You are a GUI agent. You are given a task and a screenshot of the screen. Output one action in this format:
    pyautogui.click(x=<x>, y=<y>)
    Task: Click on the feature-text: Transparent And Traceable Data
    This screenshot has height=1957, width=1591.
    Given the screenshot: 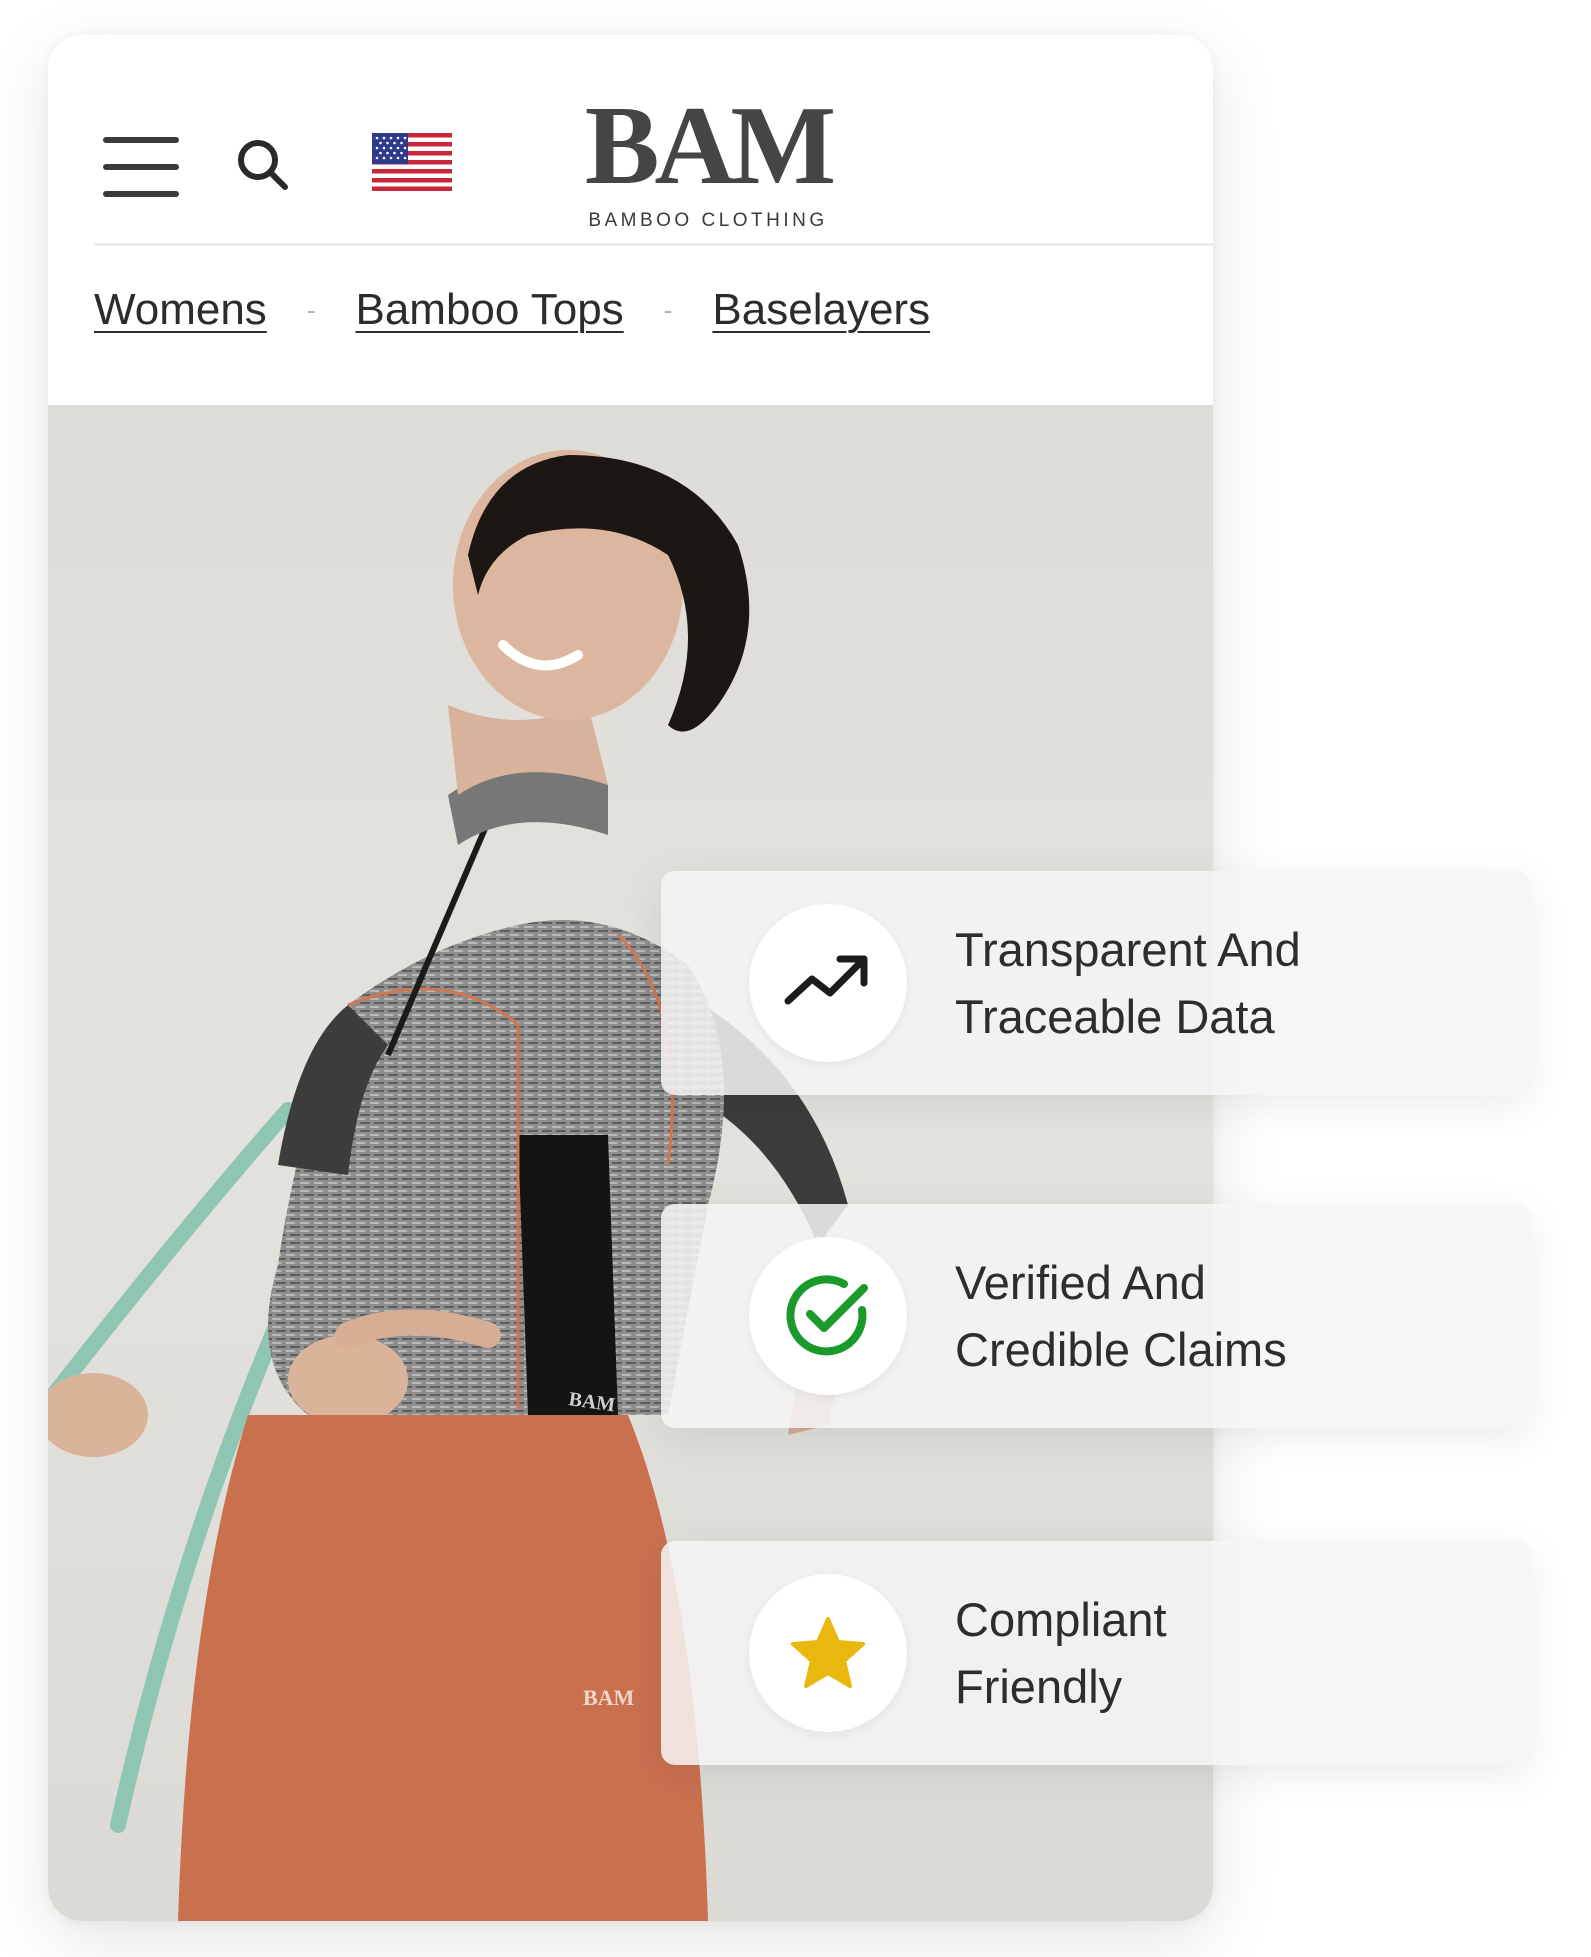 What is the action you would take?
    pyautogui.click(x=1165, y=983)
    